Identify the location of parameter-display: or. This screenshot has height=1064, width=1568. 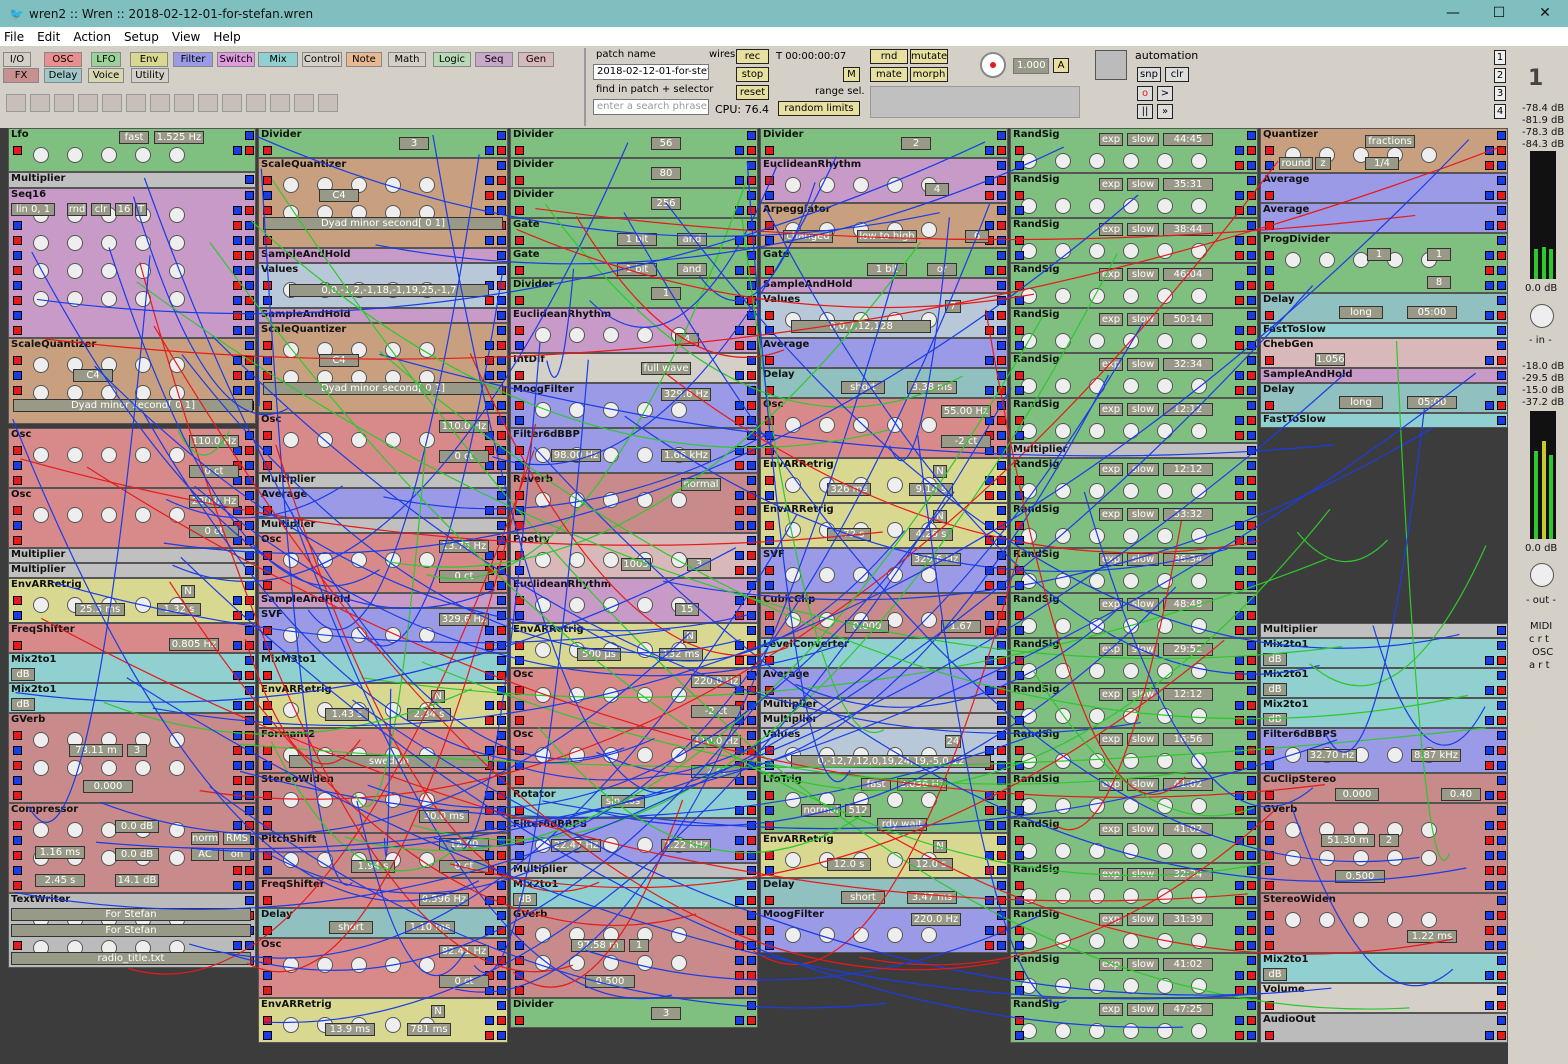
(942, 269).